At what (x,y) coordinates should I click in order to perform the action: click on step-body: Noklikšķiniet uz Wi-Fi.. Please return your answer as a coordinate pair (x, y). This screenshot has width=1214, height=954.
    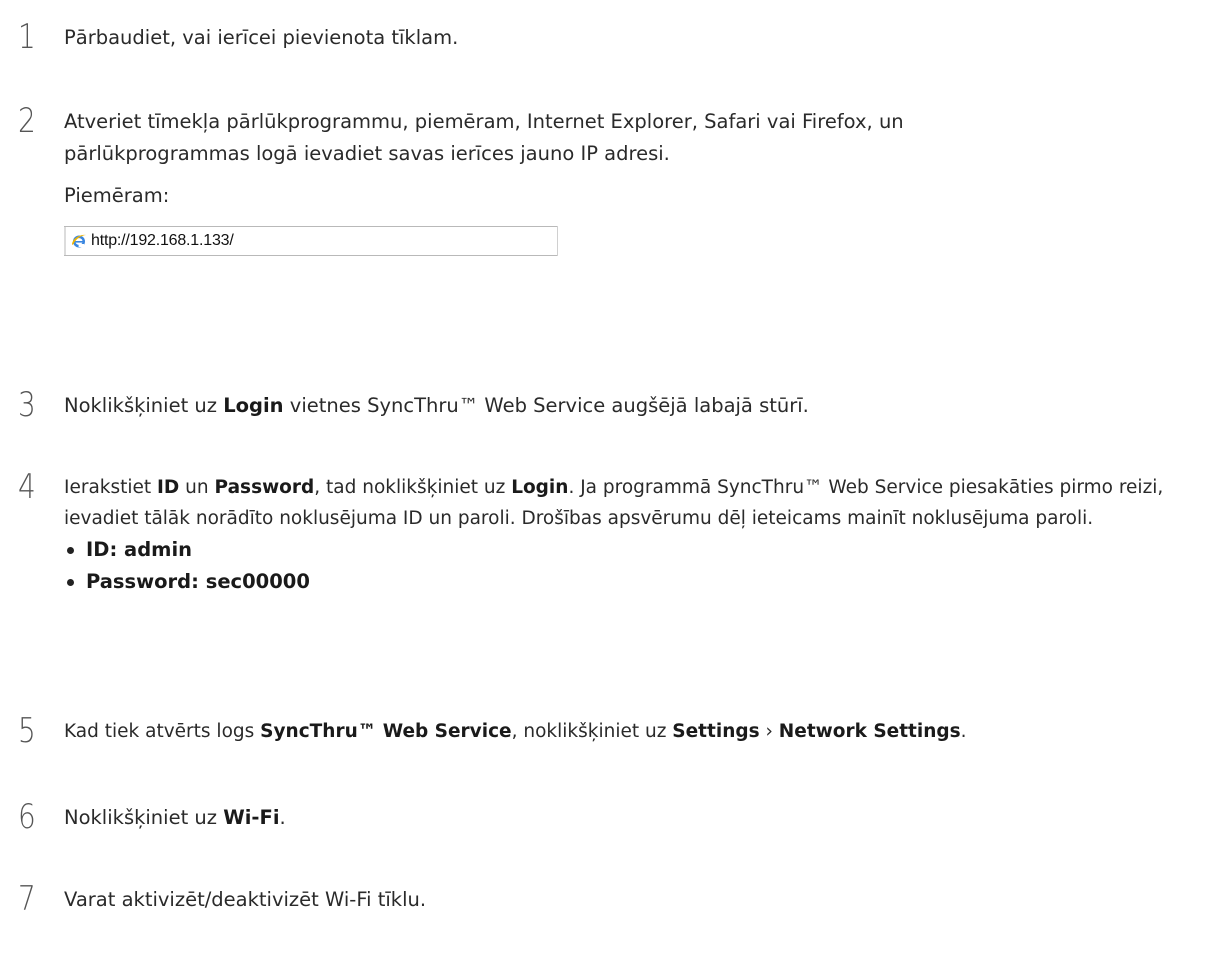
    Looking at the image, I should click on (636, 818).